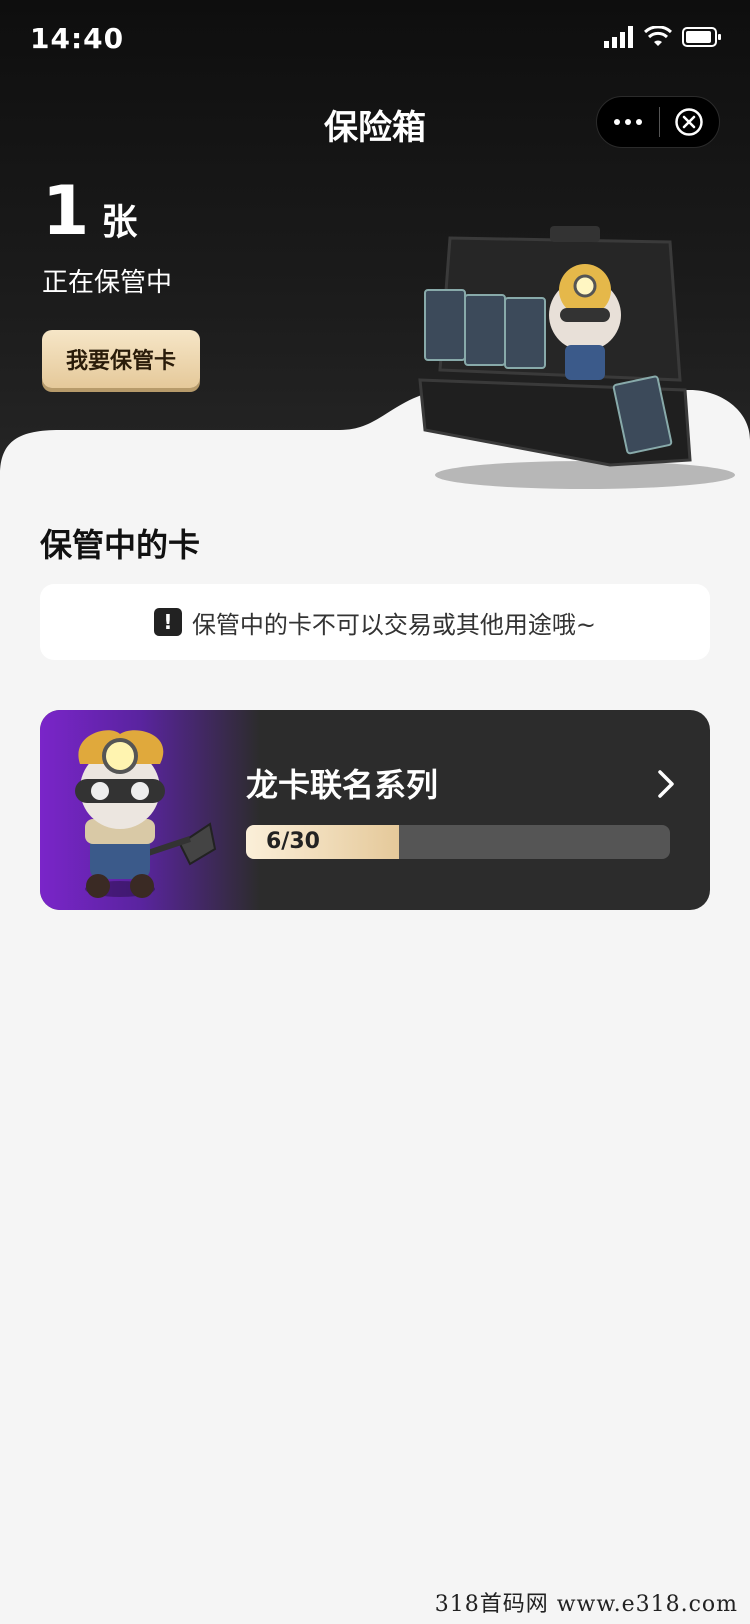 The height and width of the screenshot is (1624, 750). Describe the element at coordinates (119, 222) in the screenshot. I see `card-count-unit: 张` at that location.